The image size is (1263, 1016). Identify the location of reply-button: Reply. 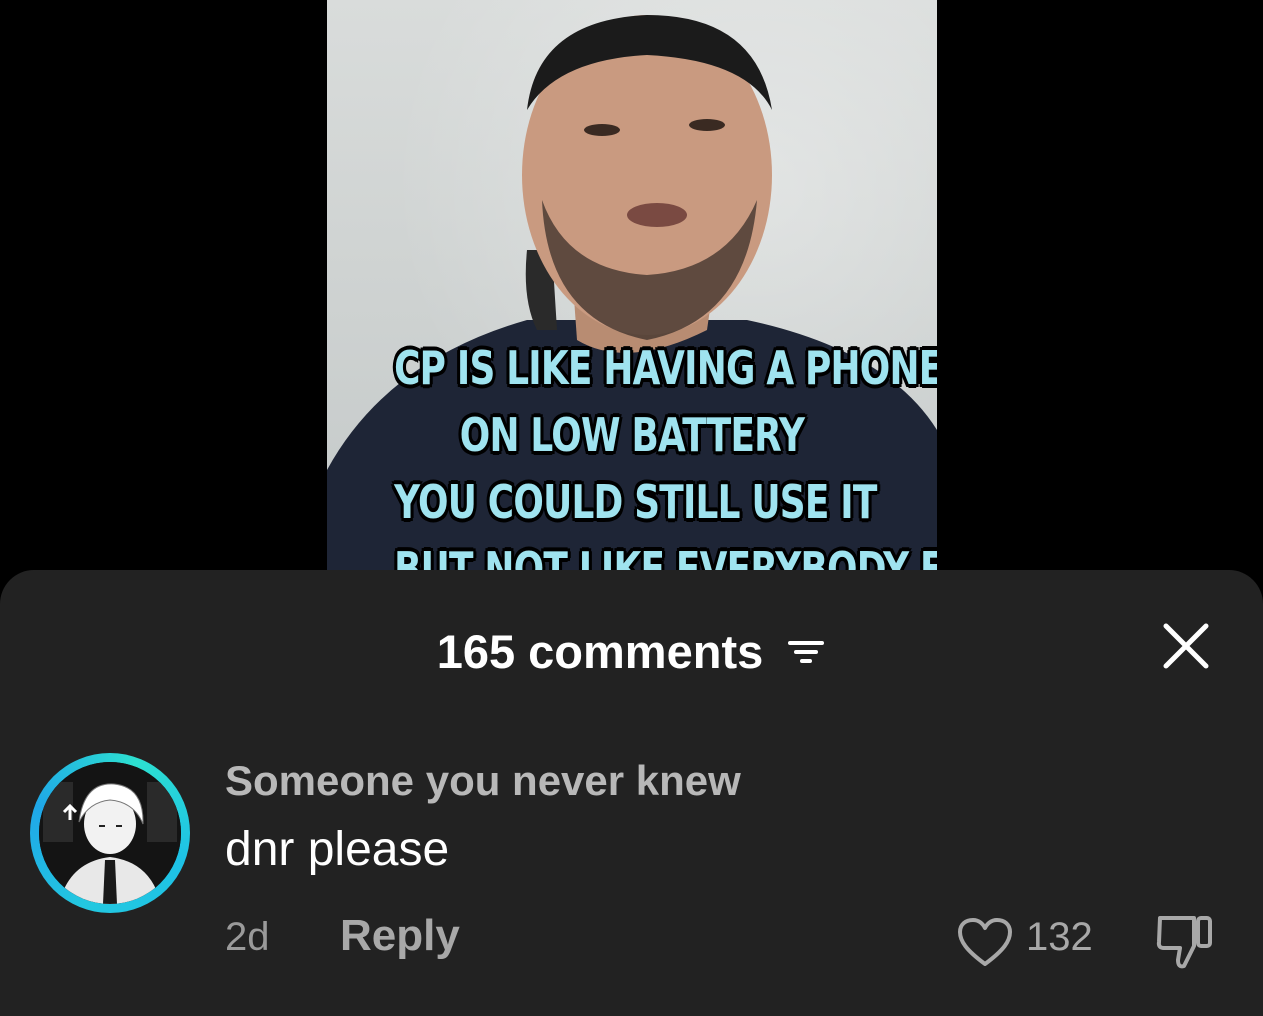
(400, 936).